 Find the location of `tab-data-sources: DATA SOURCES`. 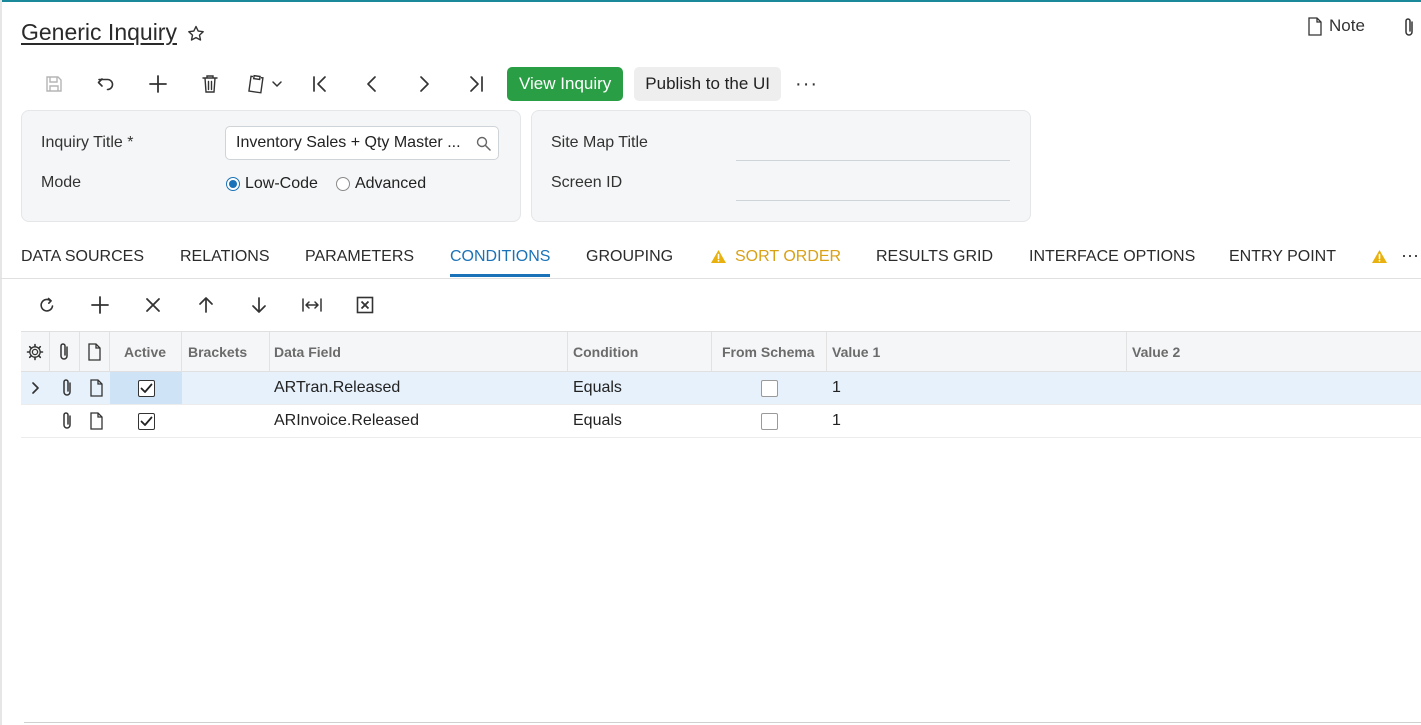

tab-data-sources: DATA SOURCES is located at coordinates (82, 257).